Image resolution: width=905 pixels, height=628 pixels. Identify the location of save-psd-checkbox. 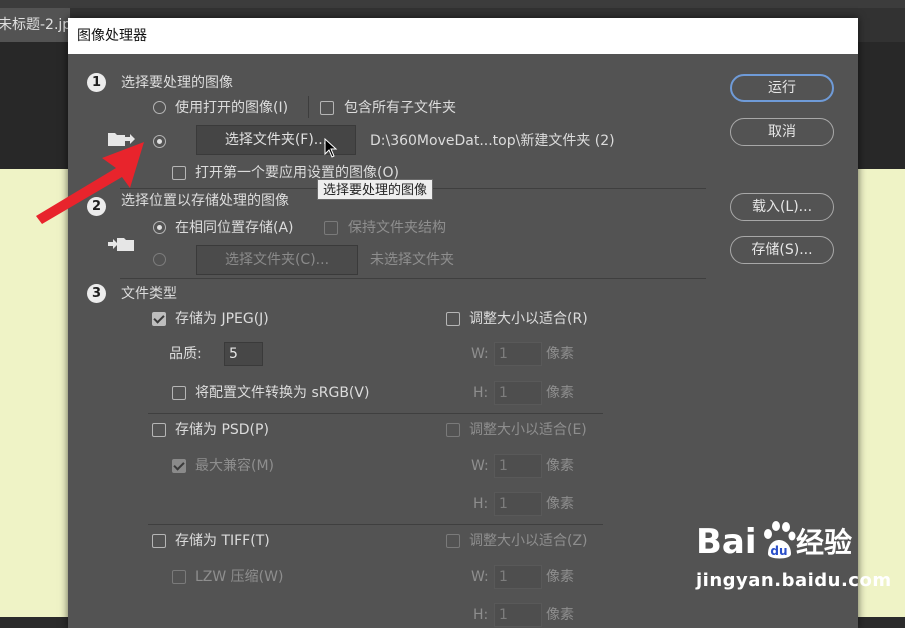
(159, 430).